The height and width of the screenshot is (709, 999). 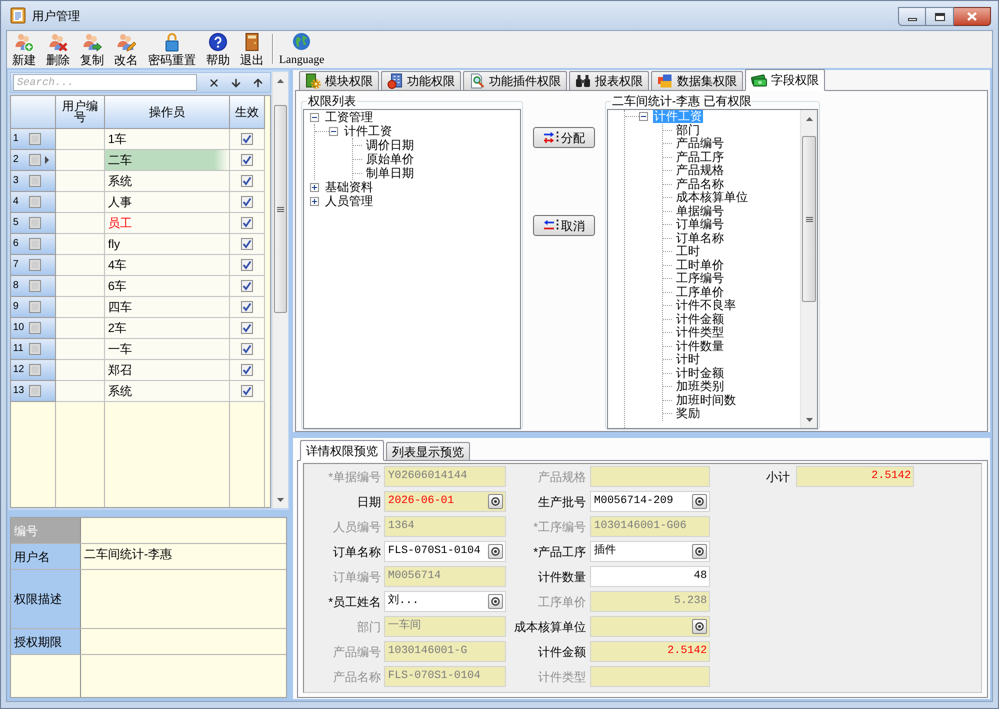 What do you see at coordinates (700, 211) in the screenshot?
I see `tree-item: 单据编号` at bounding box center [700, 211].